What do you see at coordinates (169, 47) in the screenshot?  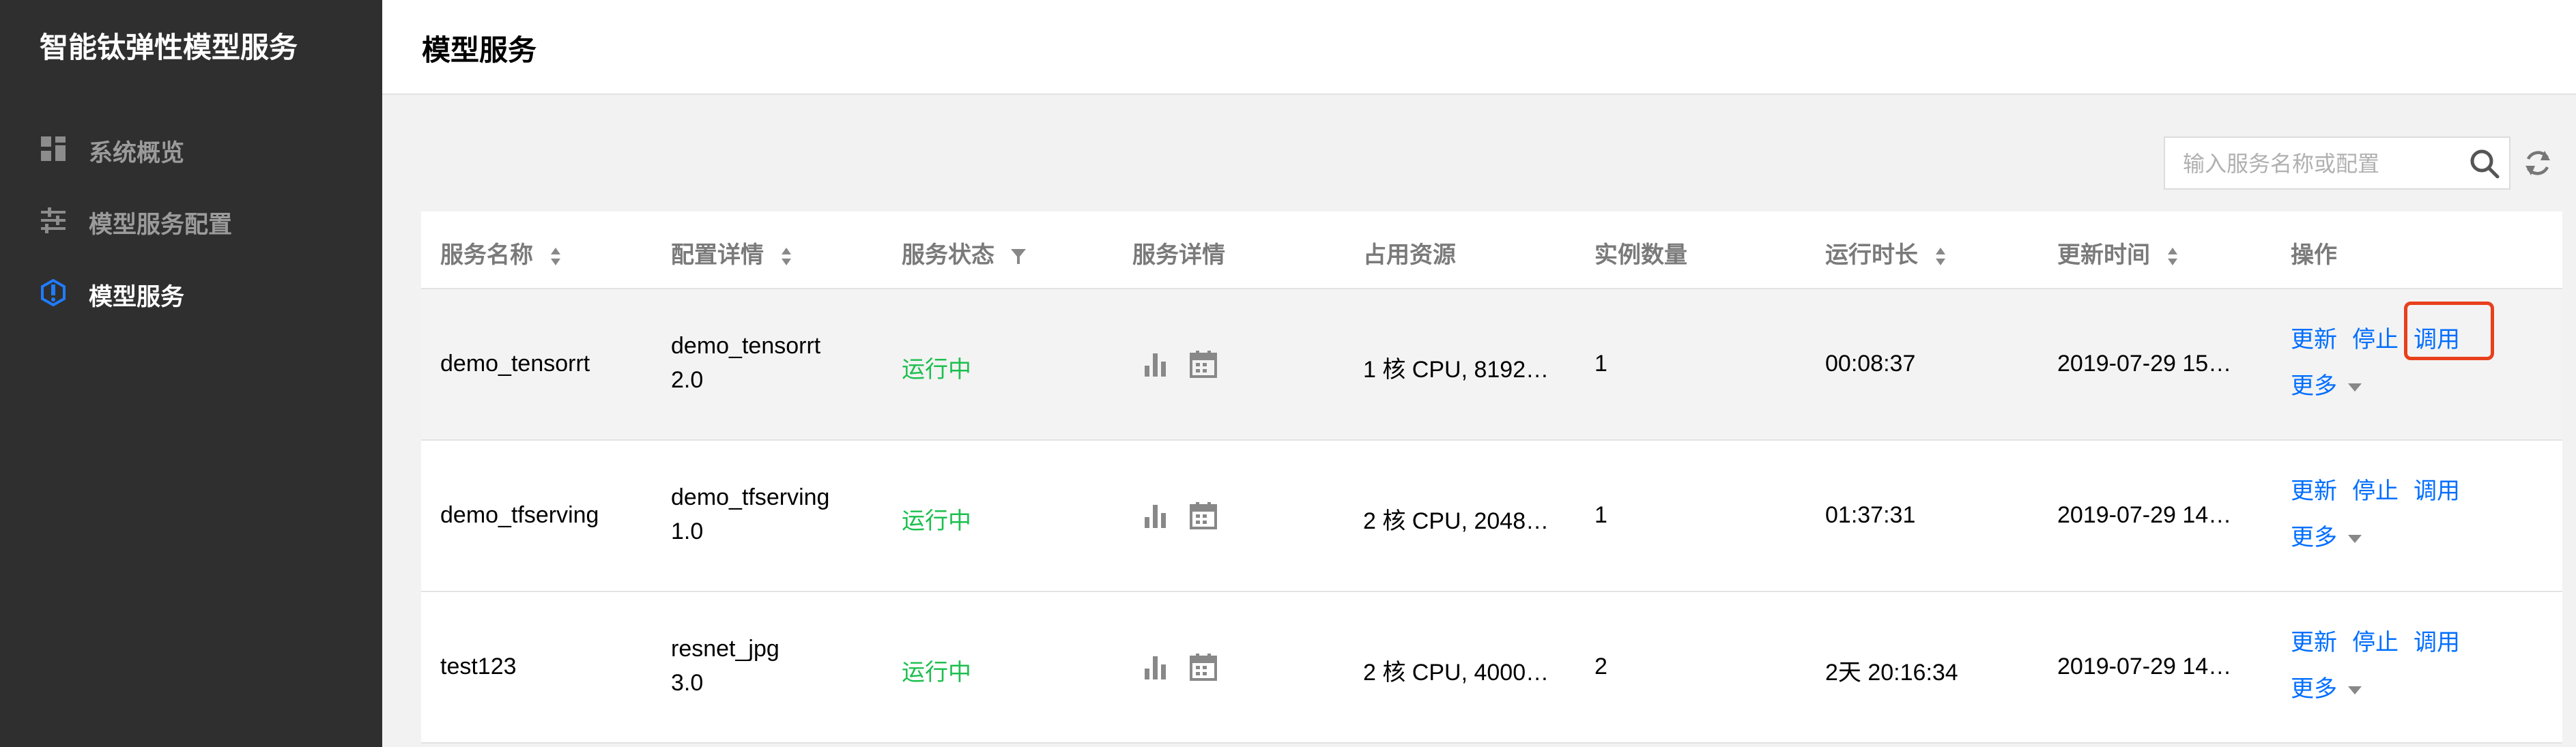 I see `app-title: 智能钛弹性模型服务` at bounding box center [169, 47].